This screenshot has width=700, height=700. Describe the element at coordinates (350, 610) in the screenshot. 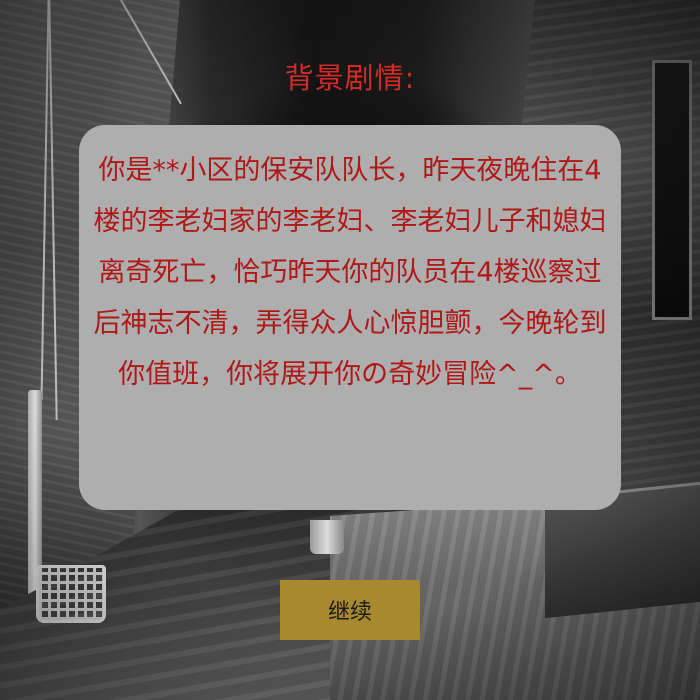

I see `continue-button: 继续` at that location.